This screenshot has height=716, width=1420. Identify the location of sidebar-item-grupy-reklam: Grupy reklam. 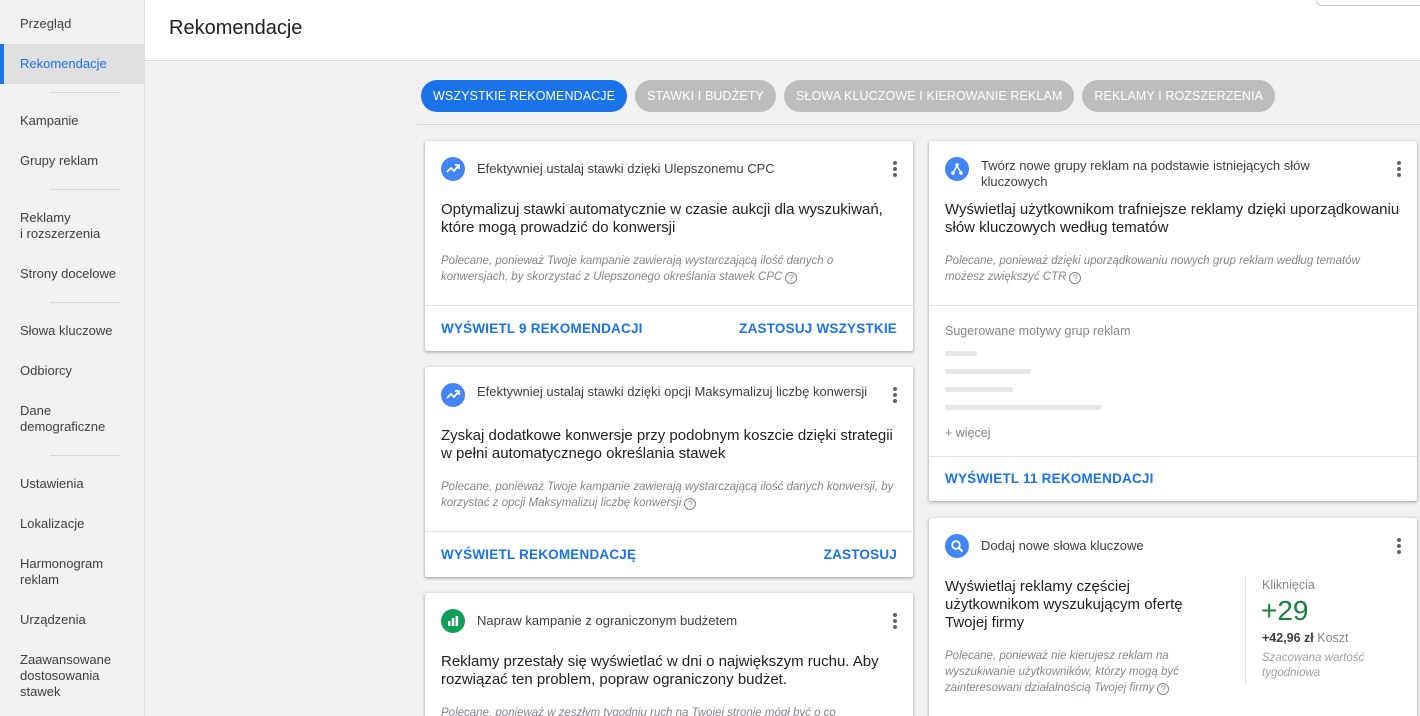
(59, 161).